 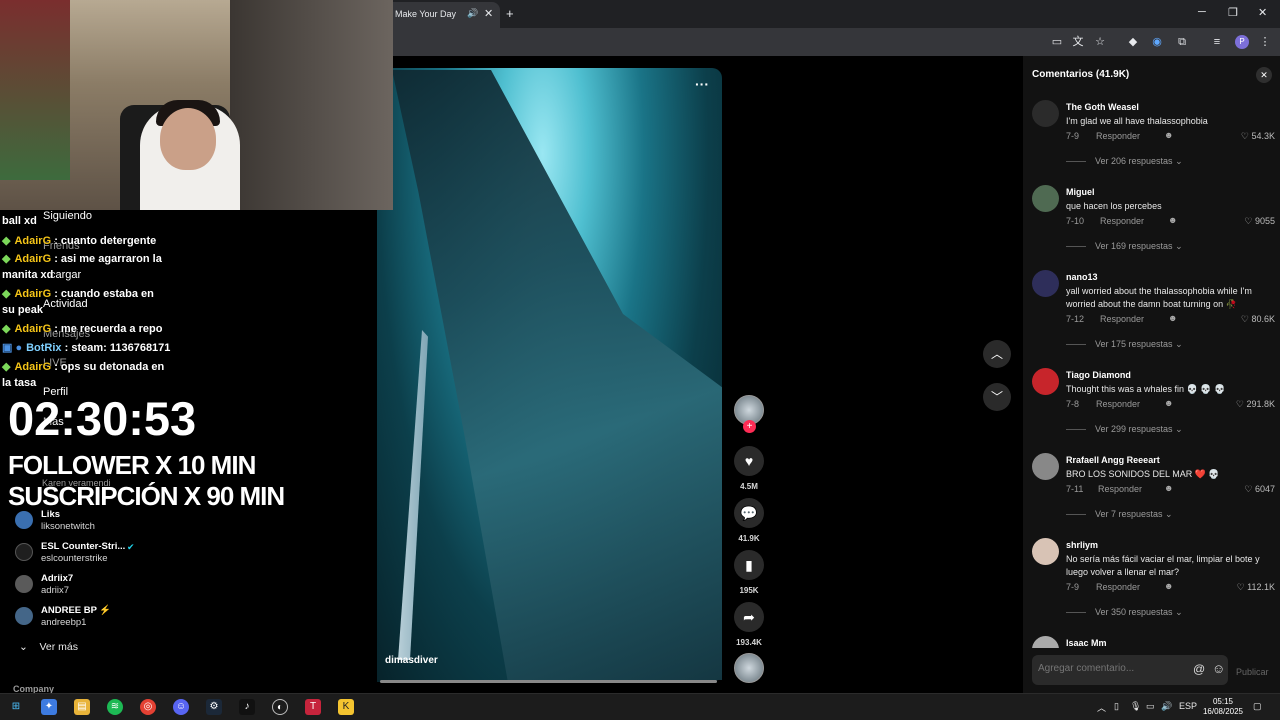 What do you see at coordinates (1199, 669) in the screenshot?
I see `mention-icon: @` at bounding box center [1199, 669].